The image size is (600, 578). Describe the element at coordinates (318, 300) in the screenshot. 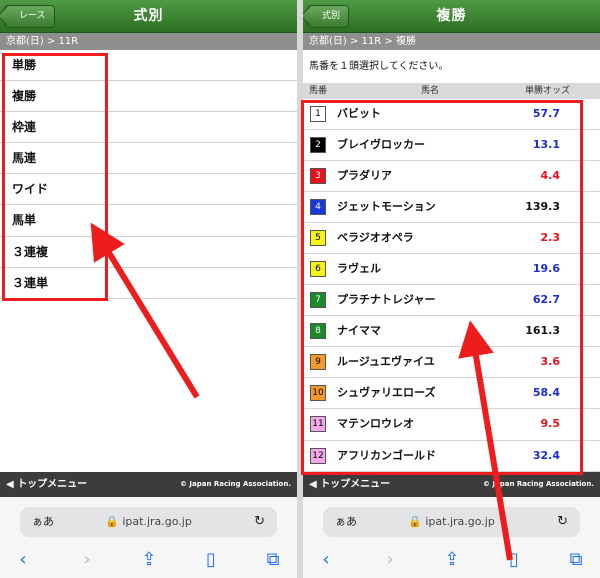

I see `horse-number-badge: 7` at that location.